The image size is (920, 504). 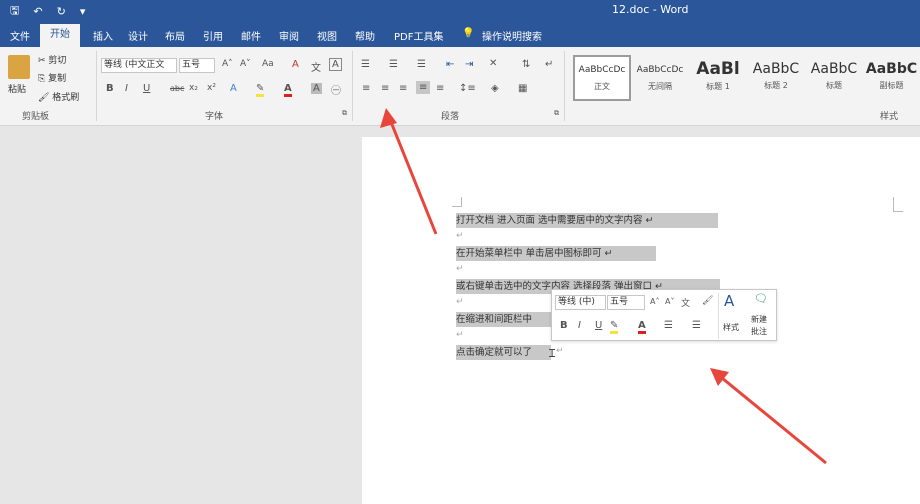 What do you see at coordinates (393, 64) in the screenshot?
I see `numbering-icon: ☰` at bounding box center [393, 64].